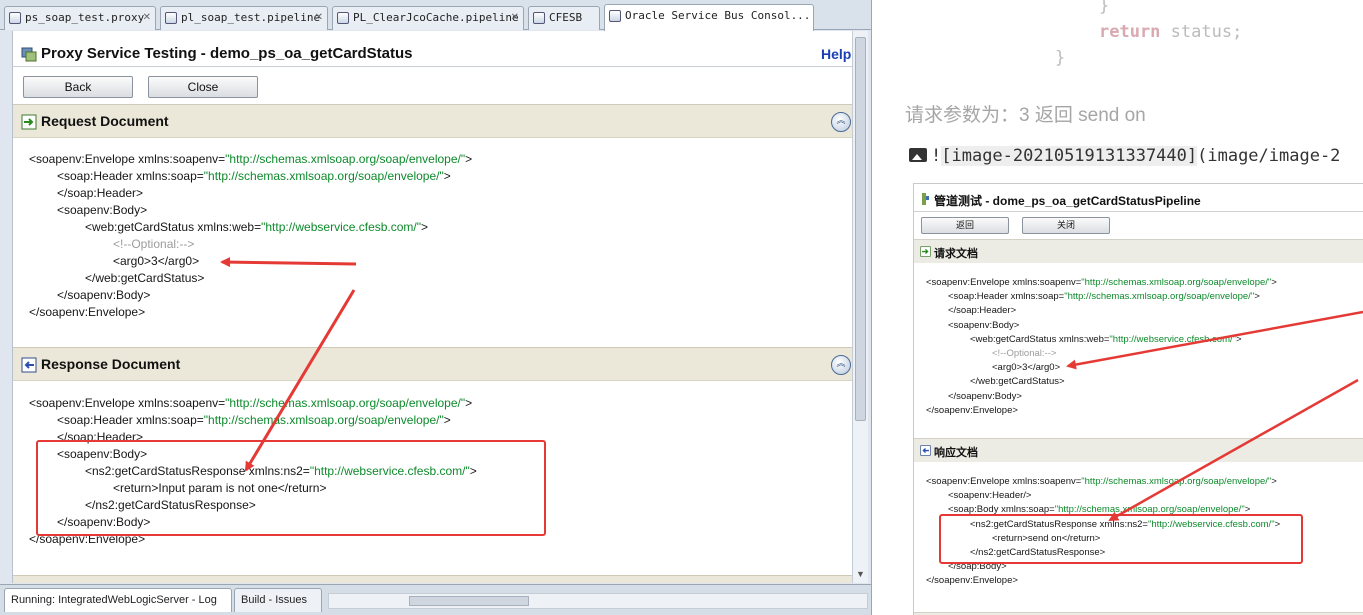 The image size is (1363, 615). What do you see at coordinates (1066, 225) in the screenshot?
I see `close-button: 关闭` at bounding box center [1066, 225].